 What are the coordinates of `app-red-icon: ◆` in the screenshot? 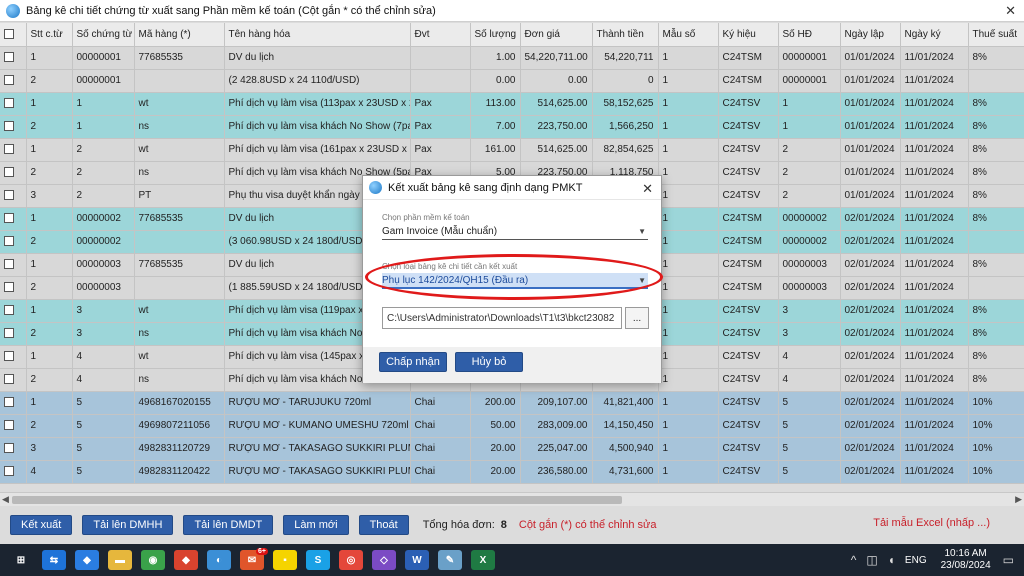 It's located at (186, 560).